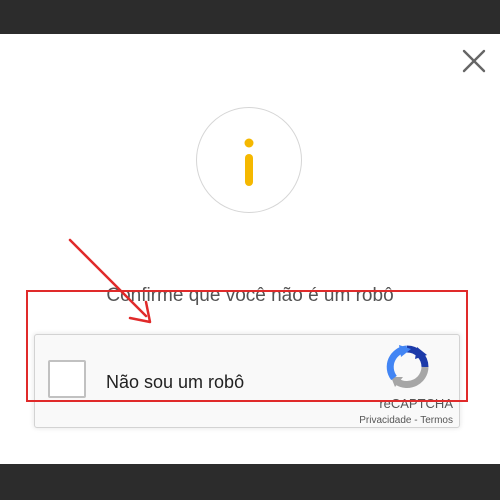 This screenshot has height=500, width=500. I want to click on backdrop-bottom, so click(250, 482).